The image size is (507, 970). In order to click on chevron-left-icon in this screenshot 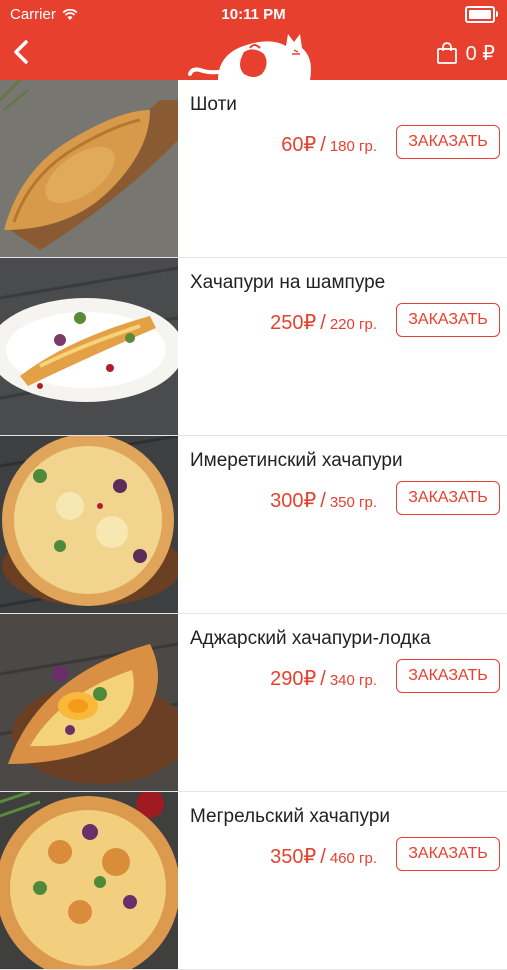, I will do `click(21, 52)`.